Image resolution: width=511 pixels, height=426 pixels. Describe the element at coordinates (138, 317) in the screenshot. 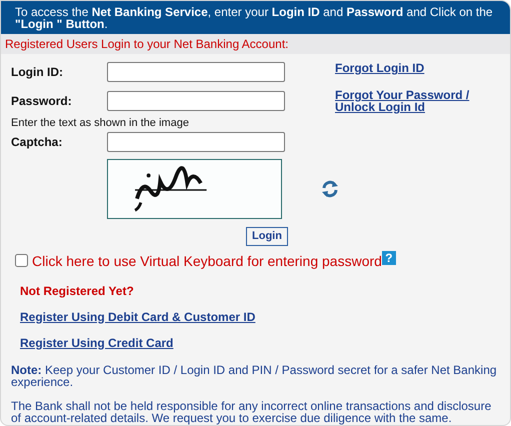

I see `register-link: Register Using Debit Card & Customer ID` at that location.